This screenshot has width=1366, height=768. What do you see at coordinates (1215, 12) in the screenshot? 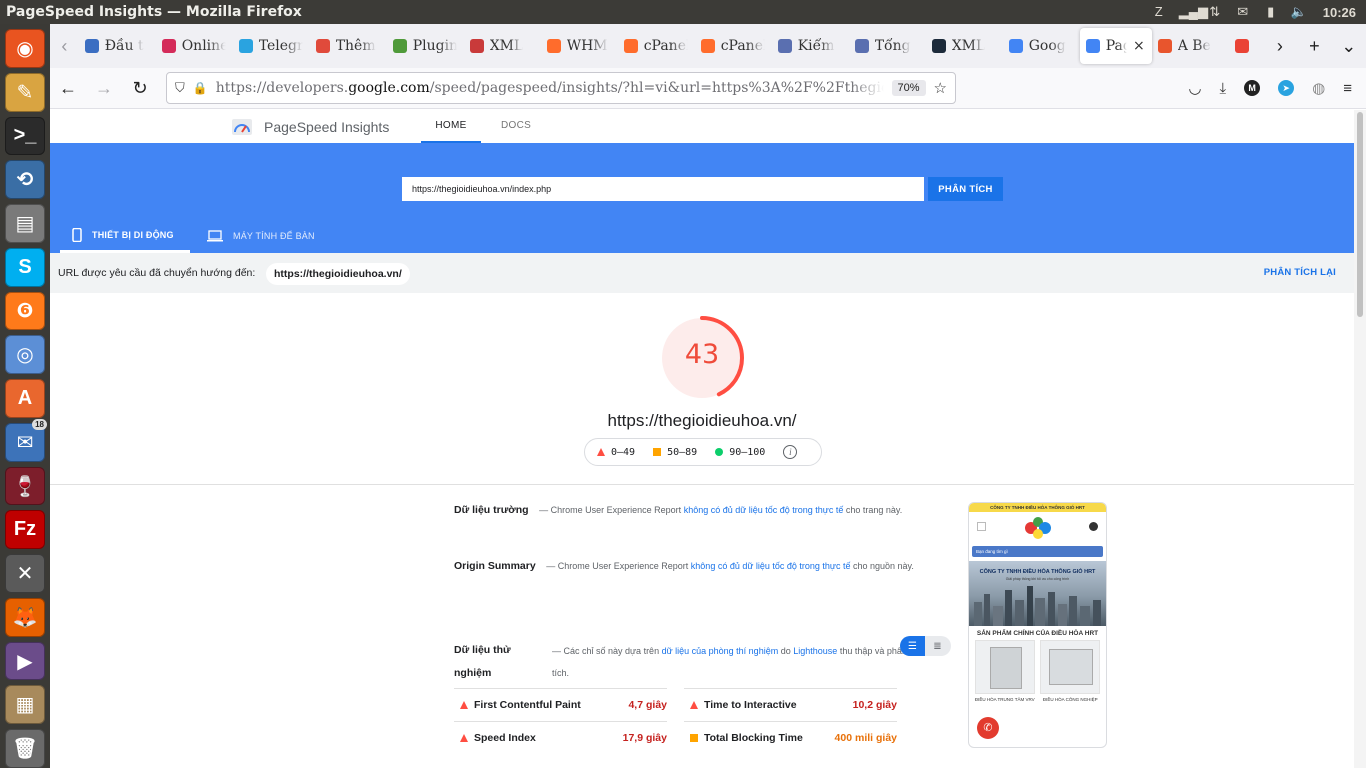
I see `network-icon: ⇅` at bounding box center [1215, 12].